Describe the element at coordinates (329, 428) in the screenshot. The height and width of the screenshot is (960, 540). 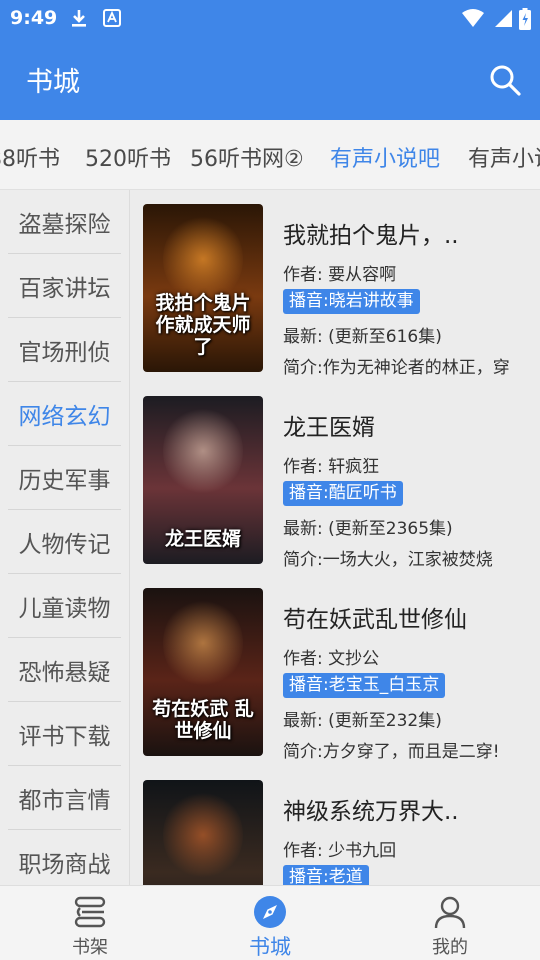
I see `book-title: 龙王医婿` at that location.